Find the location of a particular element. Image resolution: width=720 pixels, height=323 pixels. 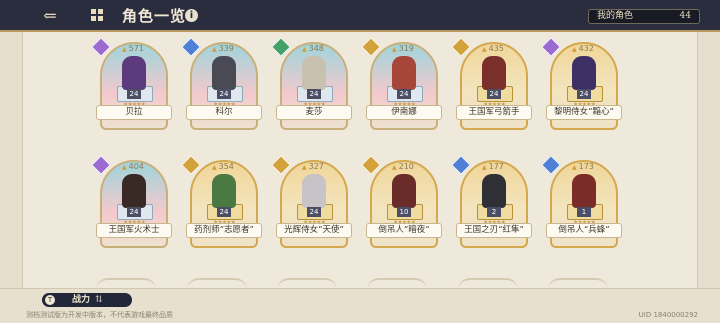

character-name: 王国之刃“红隼” is located at coordinates (494, 230).